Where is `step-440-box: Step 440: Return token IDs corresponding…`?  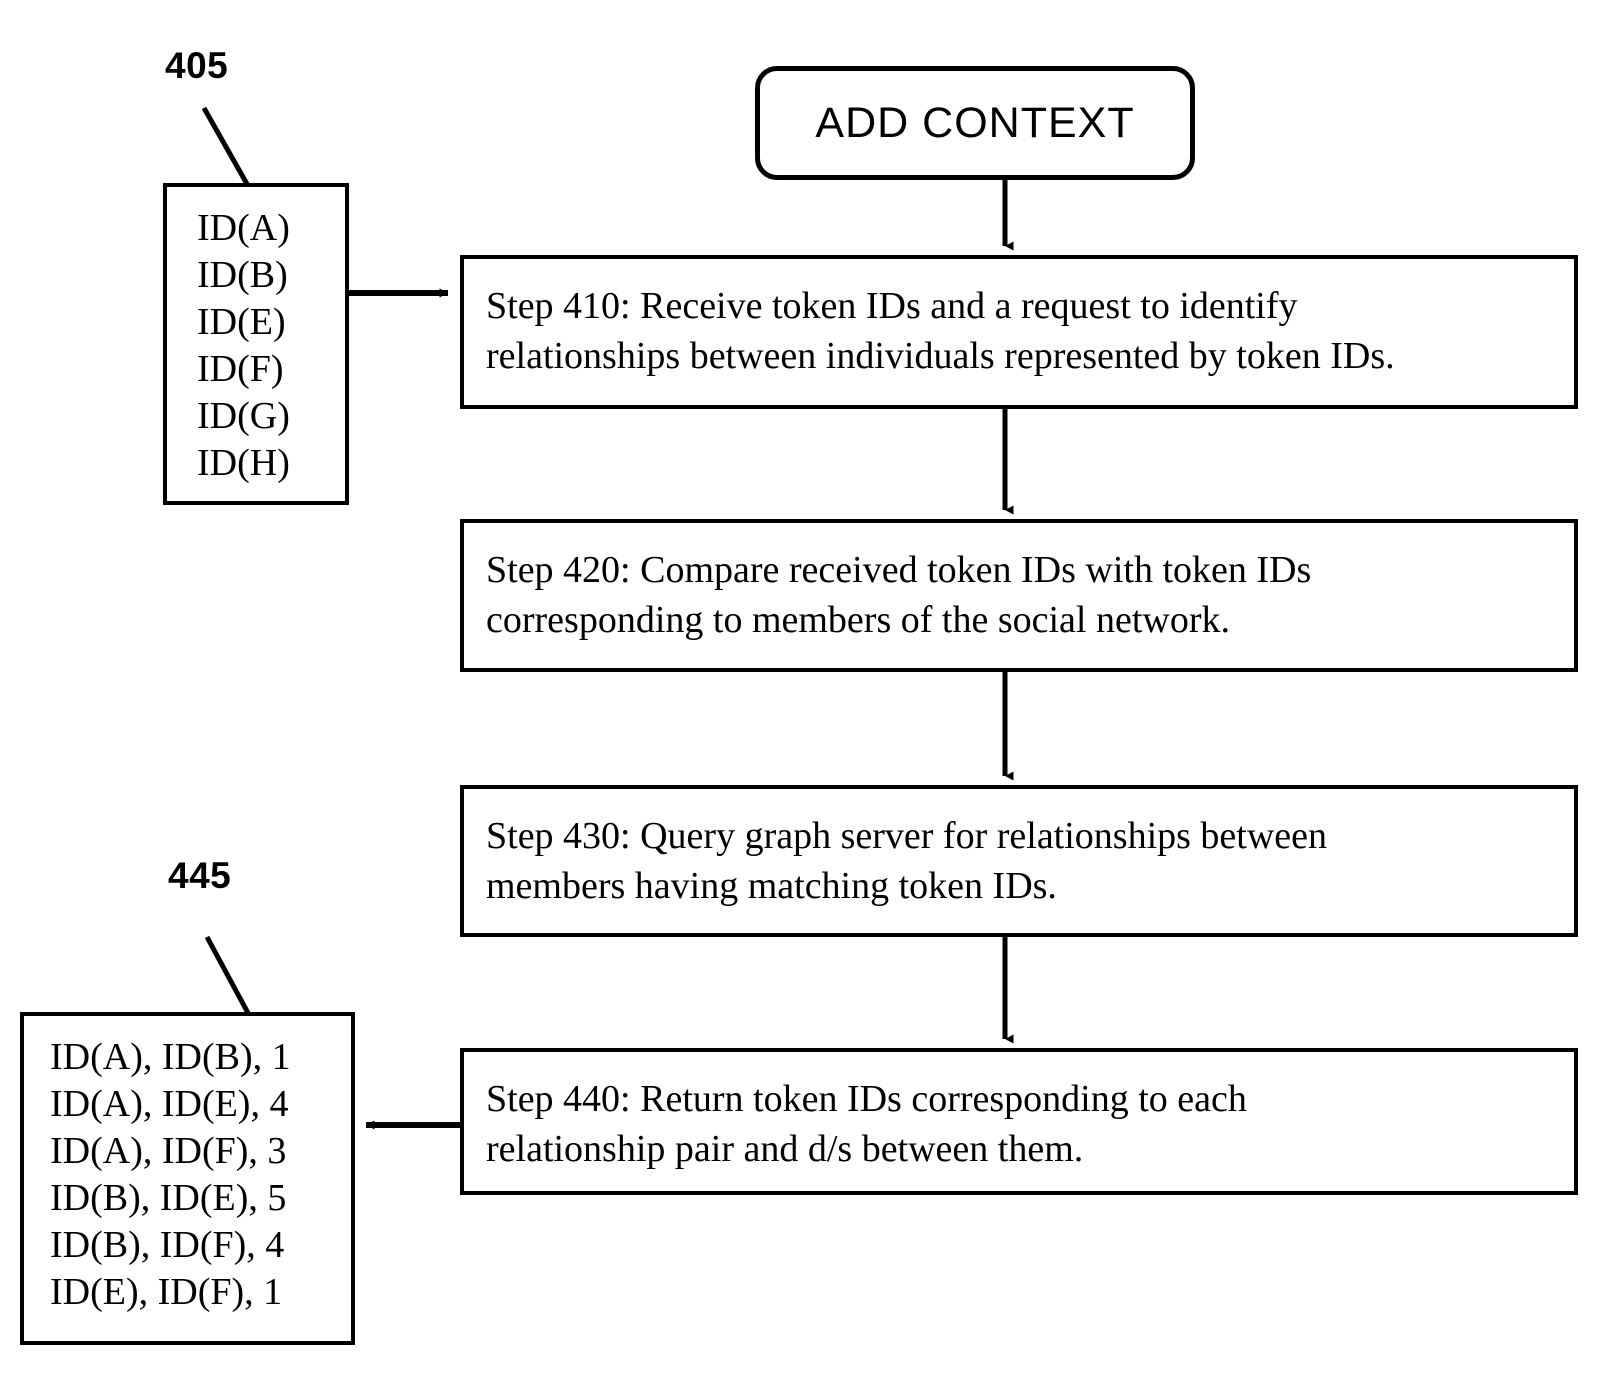 step-440-box: Step 440: Return token IDs corresponding… is located at coordinates (1019, 1121).